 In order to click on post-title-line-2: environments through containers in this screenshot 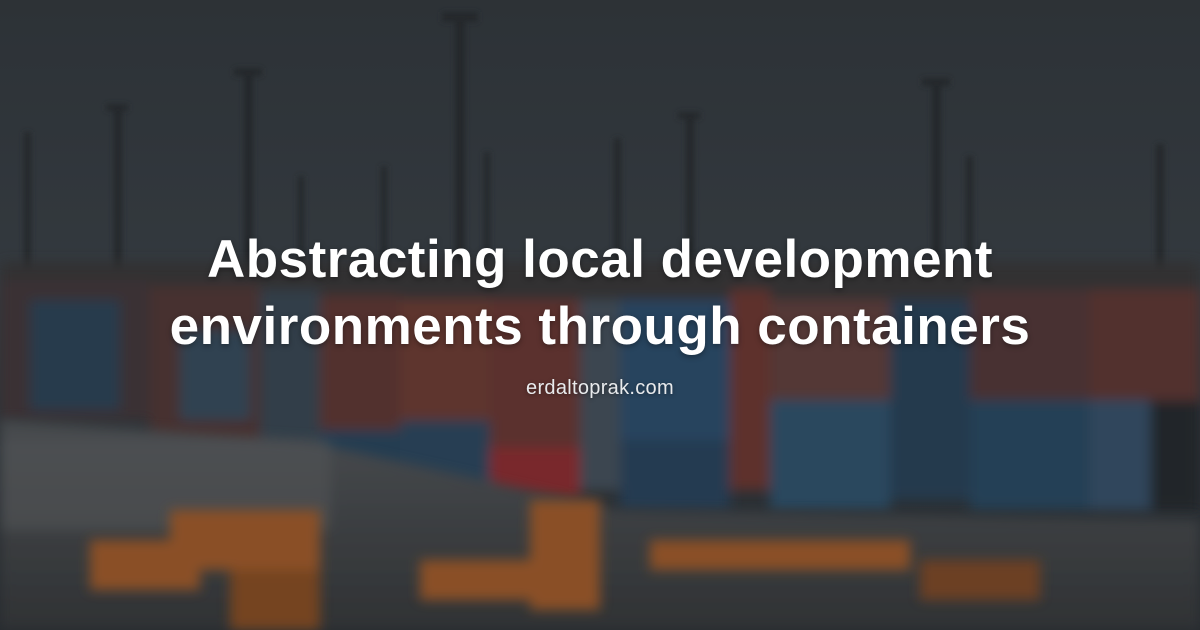, I will do `click(600, 326)`.